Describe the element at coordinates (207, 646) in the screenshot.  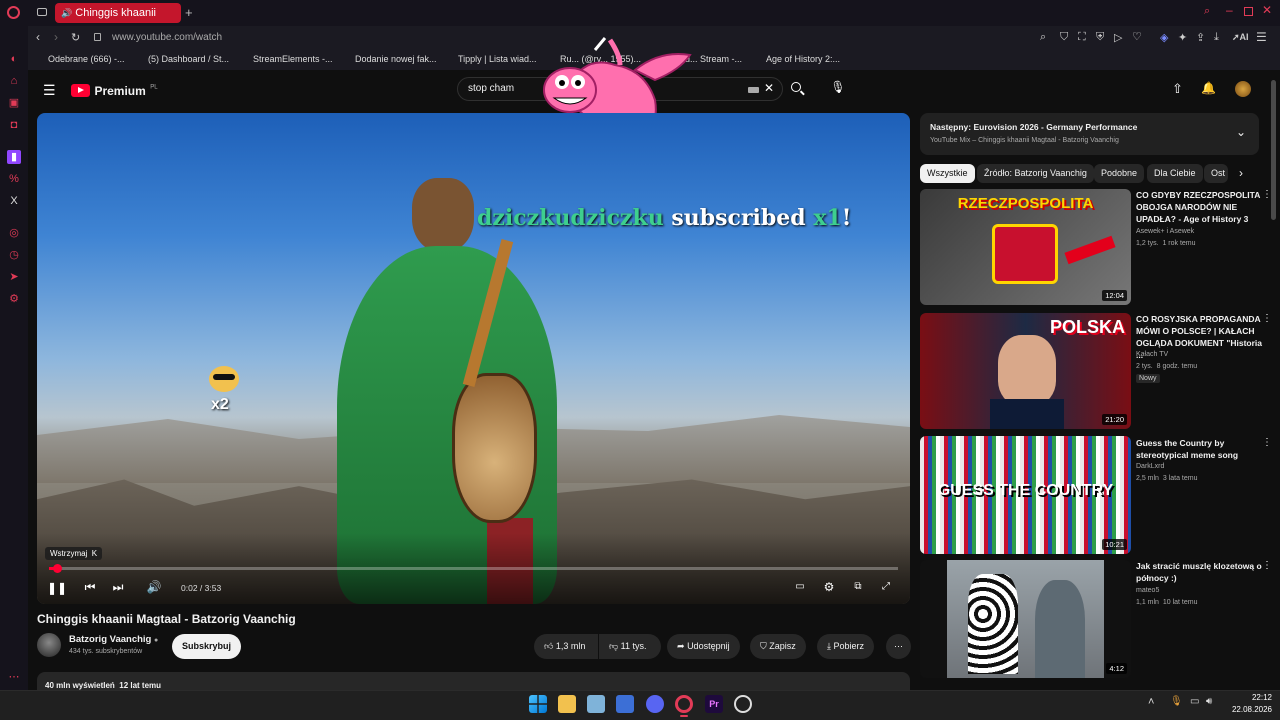
I see `subscribe-button: Subskrybuj` at that location.